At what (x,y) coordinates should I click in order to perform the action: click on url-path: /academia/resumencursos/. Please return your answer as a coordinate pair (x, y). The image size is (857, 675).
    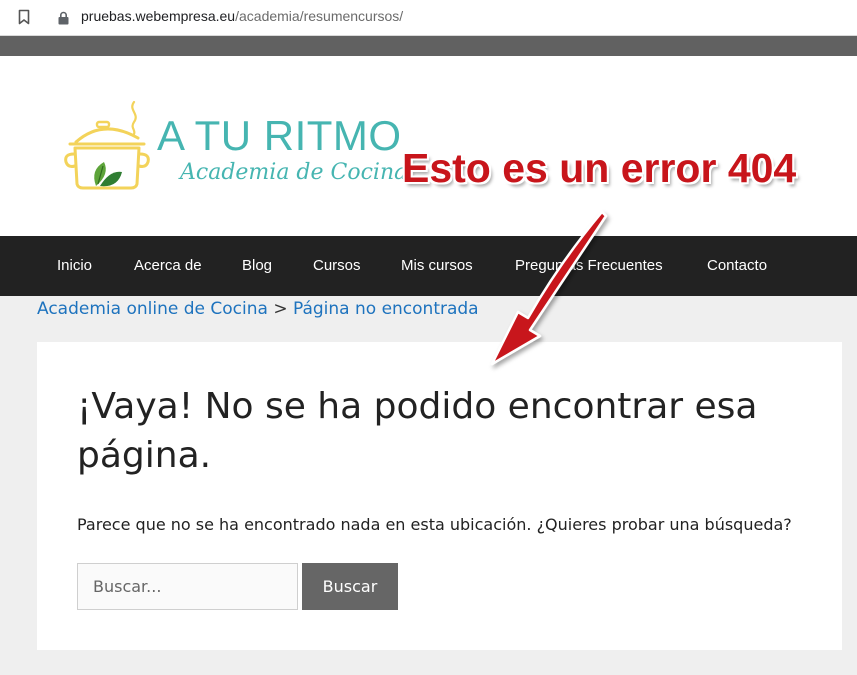
    Looking at the image, I should click on (319, 16).